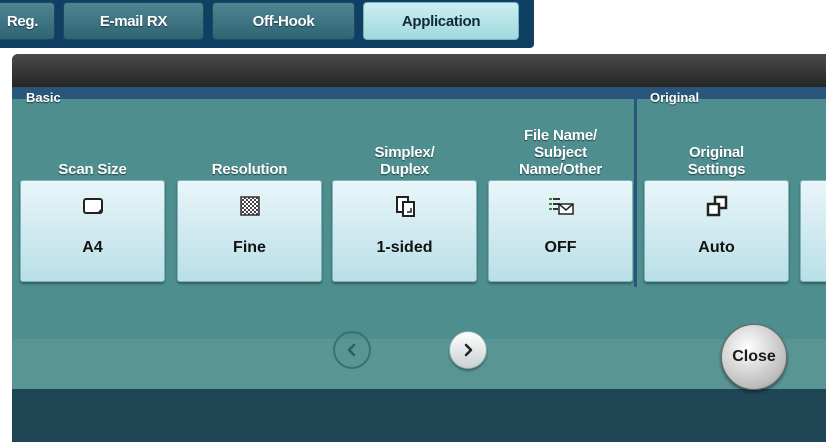 The height and width of the screenshot is (442, 826). I want to click on chevron-left-icon, so click(351, 350).